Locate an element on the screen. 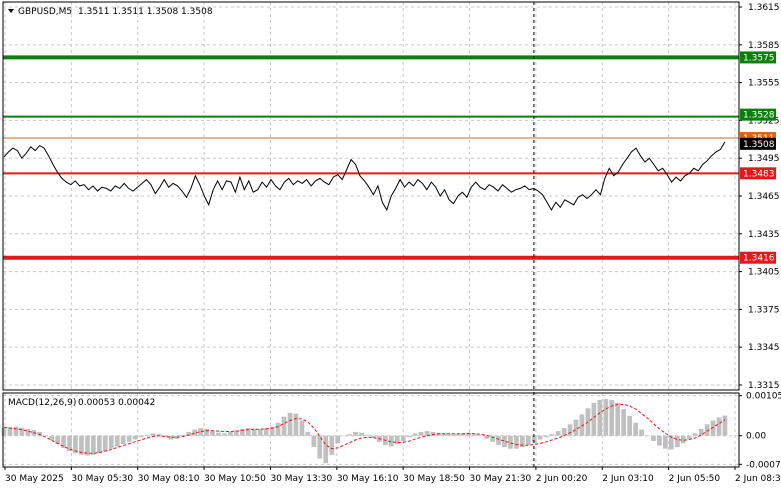  price-tick-label: 1.3435 is located at coordinates (764, 235).